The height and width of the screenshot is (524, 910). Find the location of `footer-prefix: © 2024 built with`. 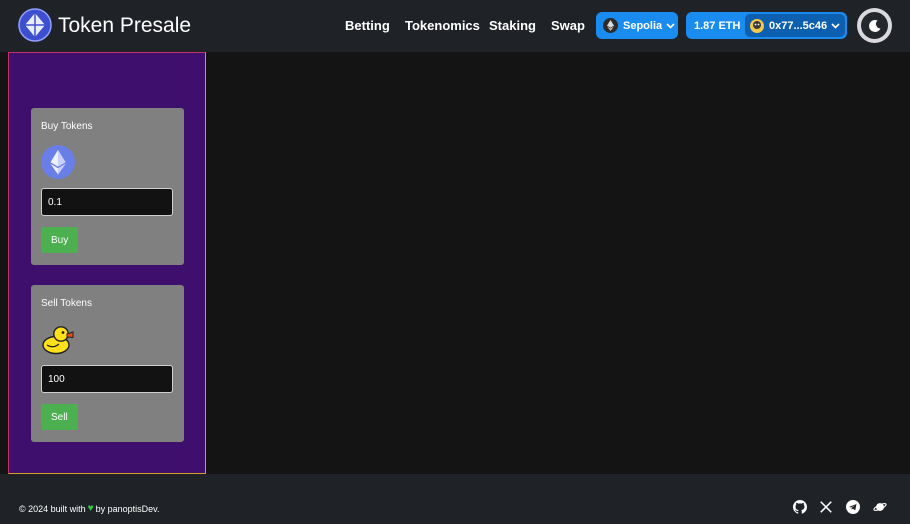

footer-prefix: © 2024 built with is located at coordinates (52, 508).